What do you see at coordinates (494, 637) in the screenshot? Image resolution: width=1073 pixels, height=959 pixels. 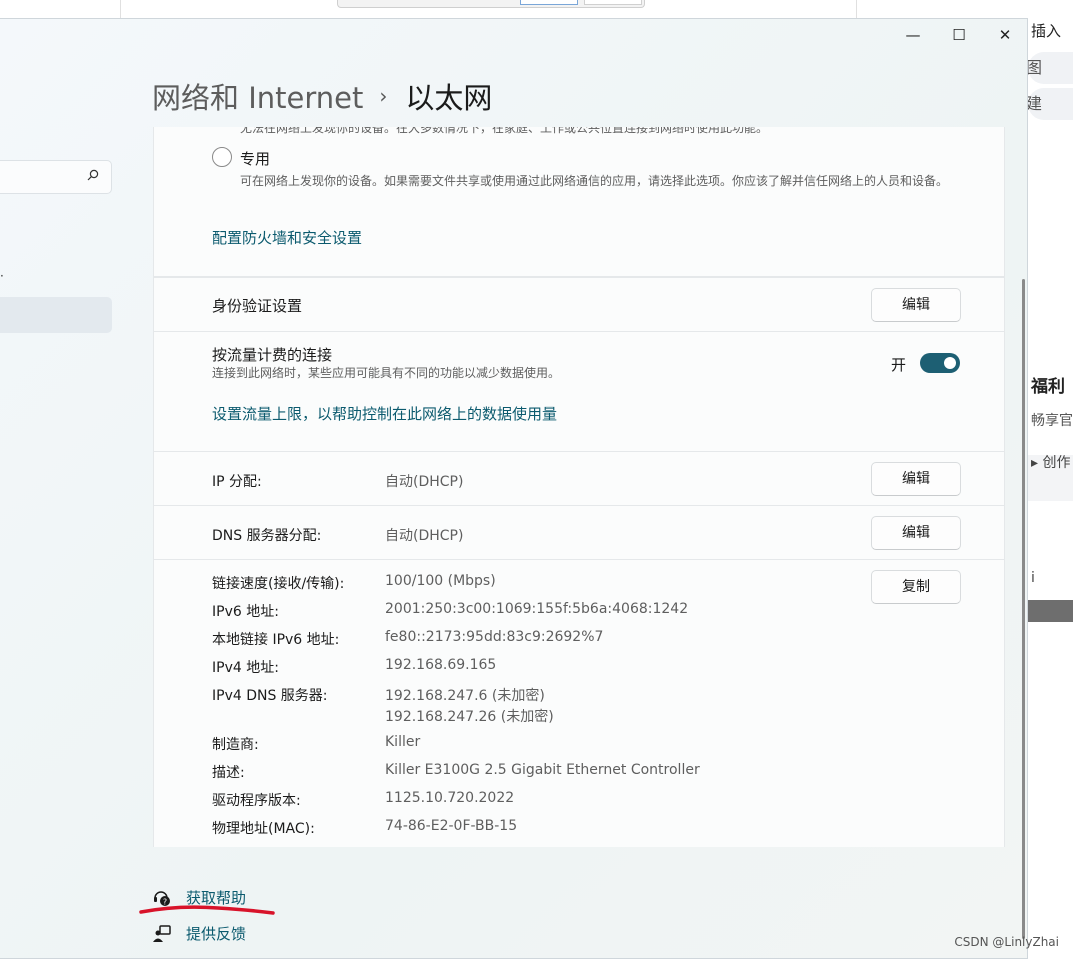 I see `property-value: fe80::2173:95dd:83c9:2692%7` at bounding box center [494, 637].